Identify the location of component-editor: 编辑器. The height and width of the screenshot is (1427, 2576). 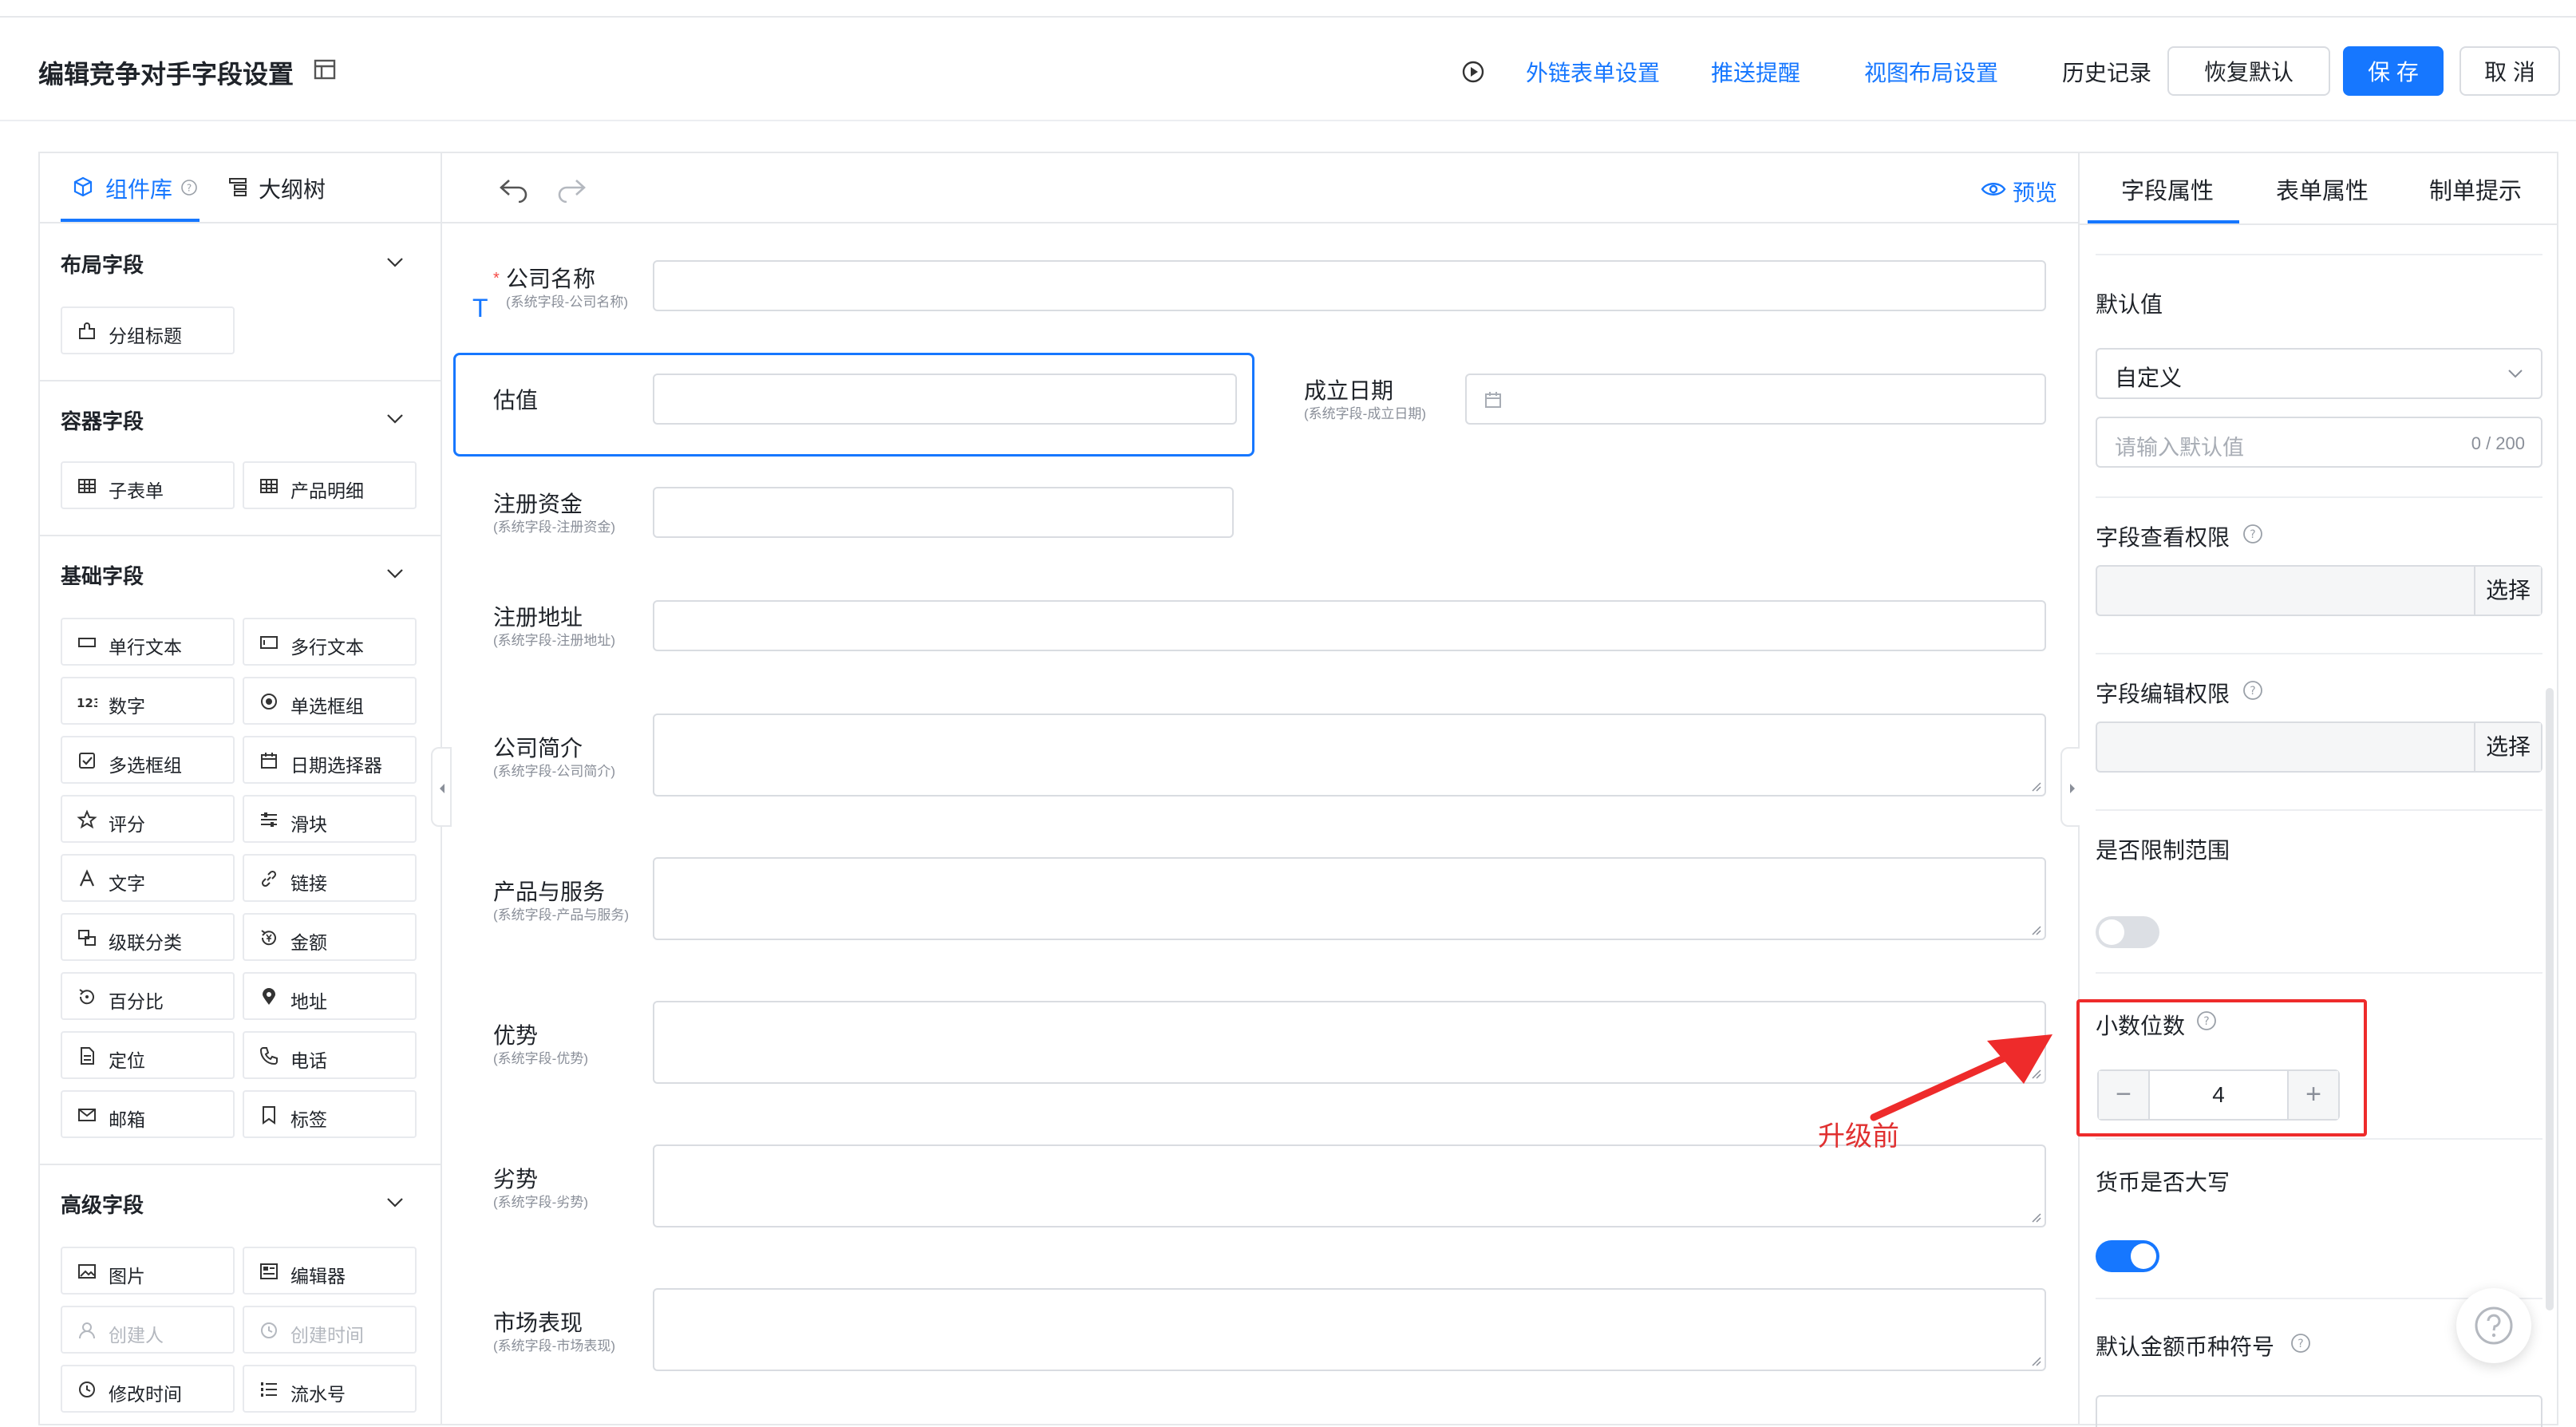
(330, 1271).